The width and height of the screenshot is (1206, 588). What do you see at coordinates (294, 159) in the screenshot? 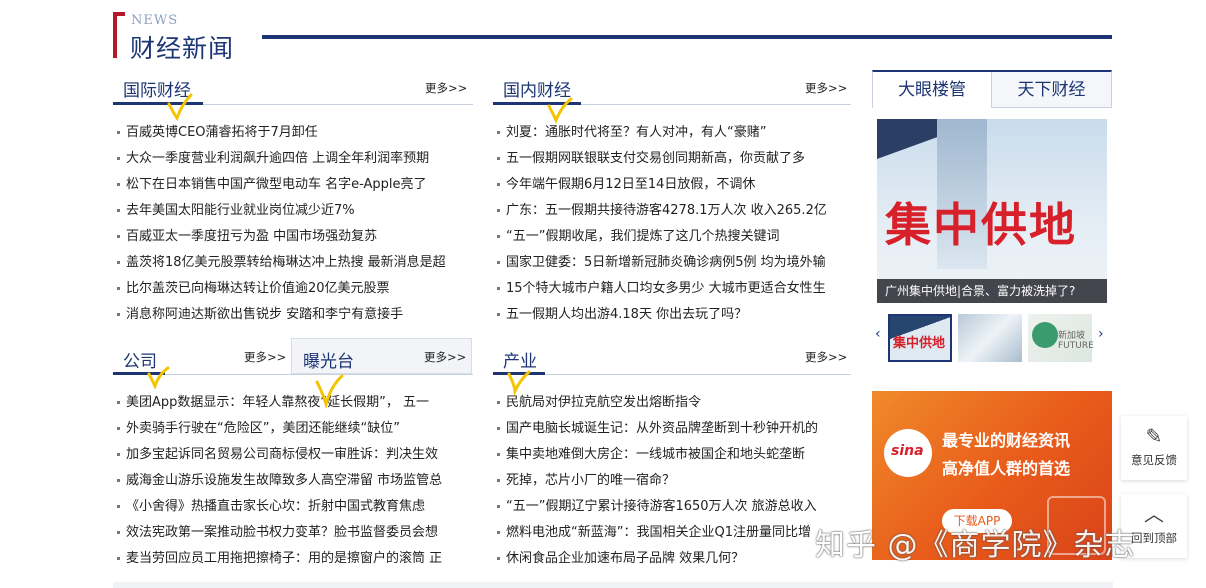
I see `list-item: 大众一季度营业利润飙升逾四倍 上调全年利润率预期` at bounding box center [294, 159].